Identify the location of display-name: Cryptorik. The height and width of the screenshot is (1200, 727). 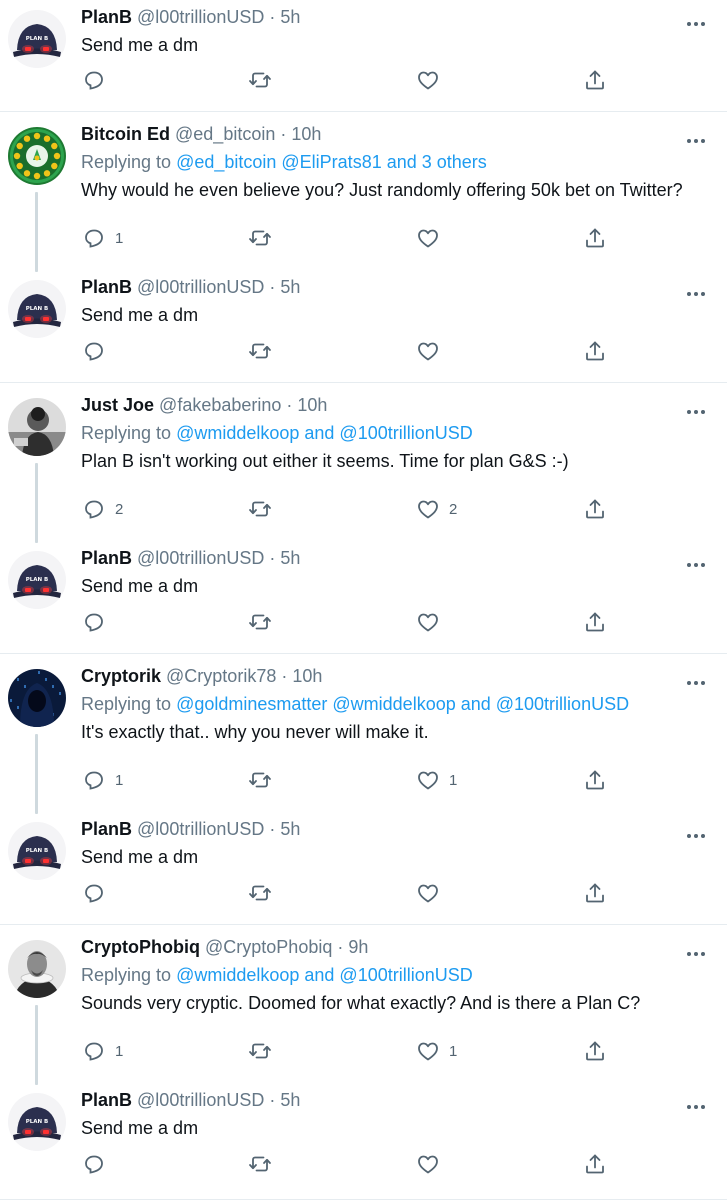
(121, 676).